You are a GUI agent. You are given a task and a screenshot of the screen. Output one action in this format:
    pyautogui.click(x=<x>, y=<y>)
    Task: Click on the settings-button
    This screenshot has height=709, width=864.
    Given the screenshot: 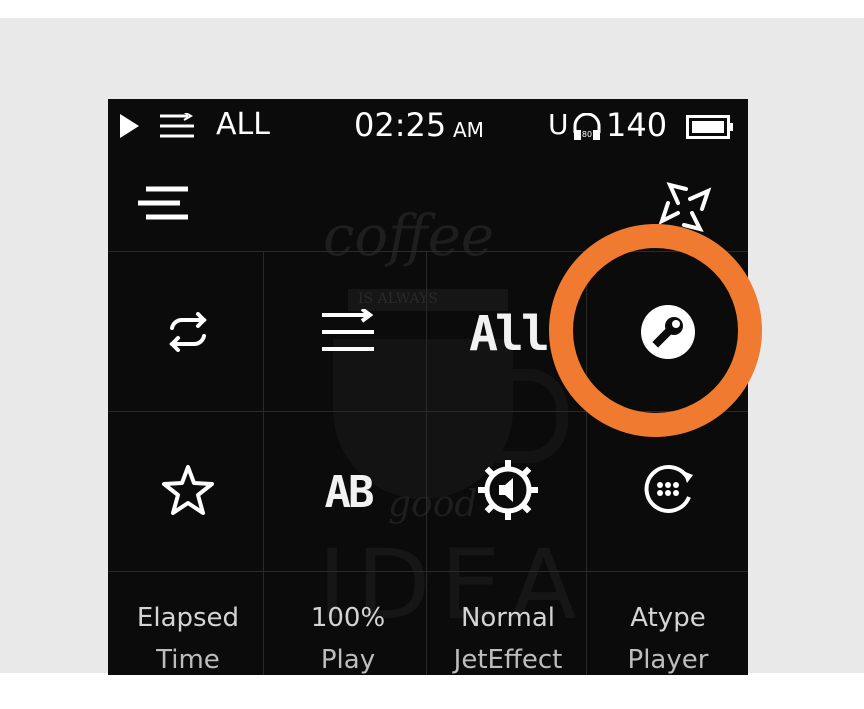 What is the action you would take?
    pyautogui.click(x=668, y=334)
    